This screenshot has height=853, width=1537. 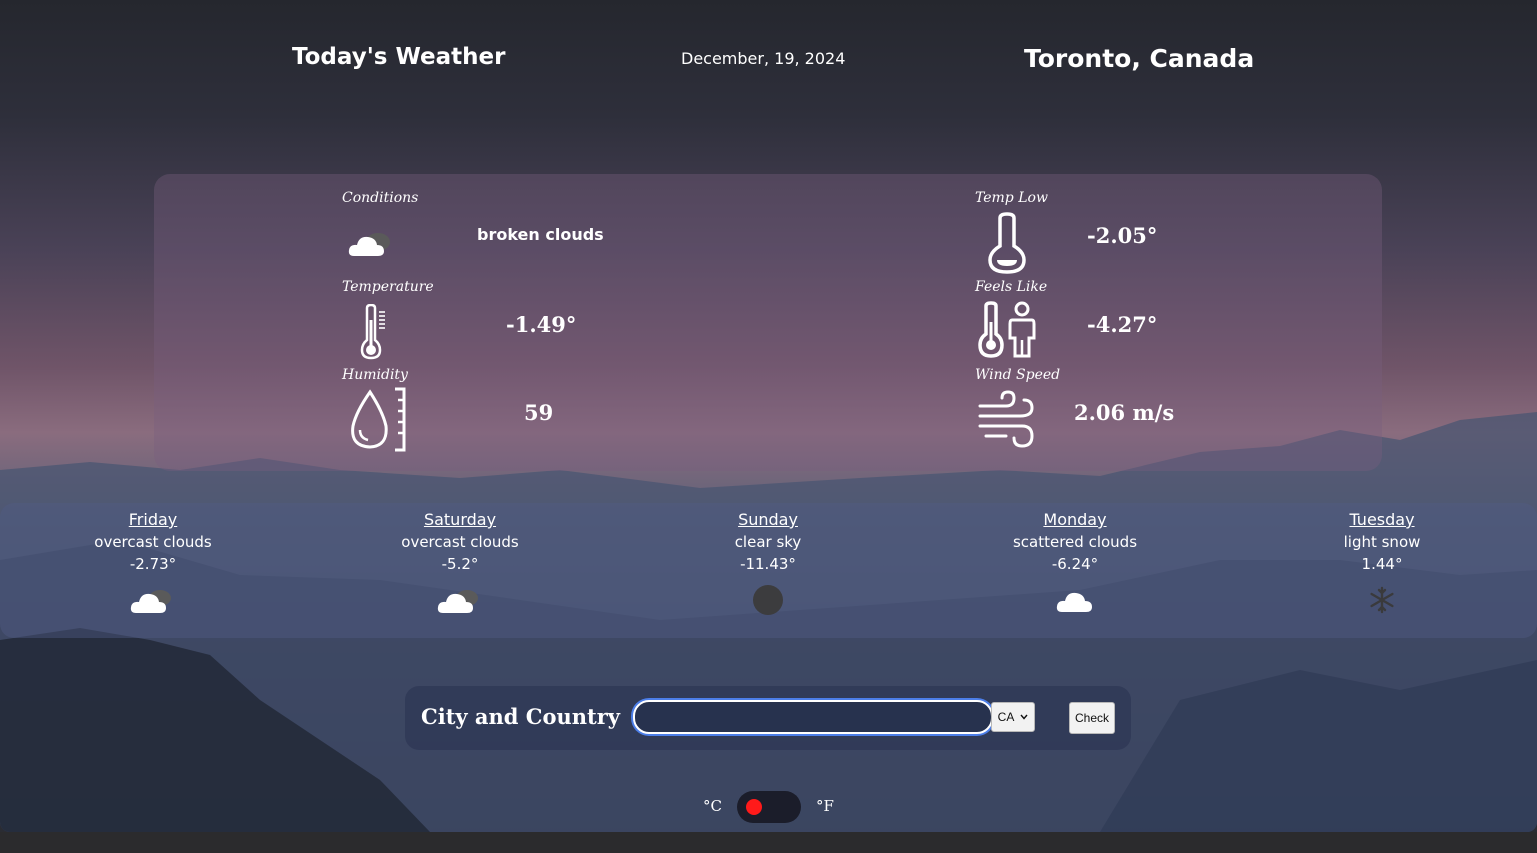 What do you see at coordinates (768, 842) in the screenshot?
I see `window-bottom-strip` at bounding box center [768, 842].